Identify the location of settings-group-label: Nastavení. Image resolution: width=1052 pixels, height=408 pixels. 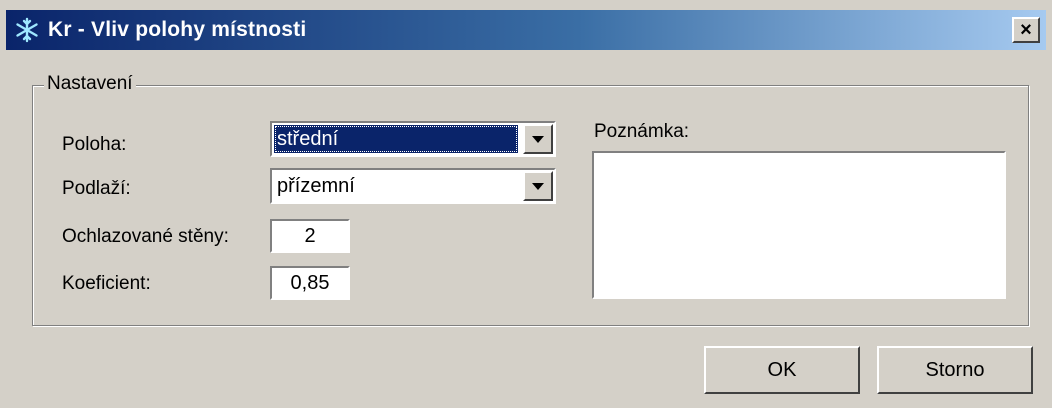
(90, 84).